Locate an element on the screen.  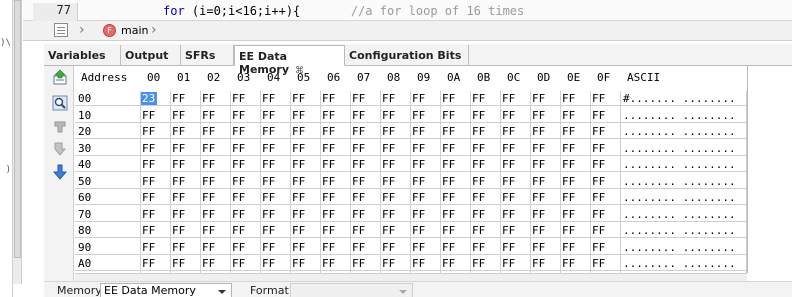
format-select is located at coordinates (351, 290).